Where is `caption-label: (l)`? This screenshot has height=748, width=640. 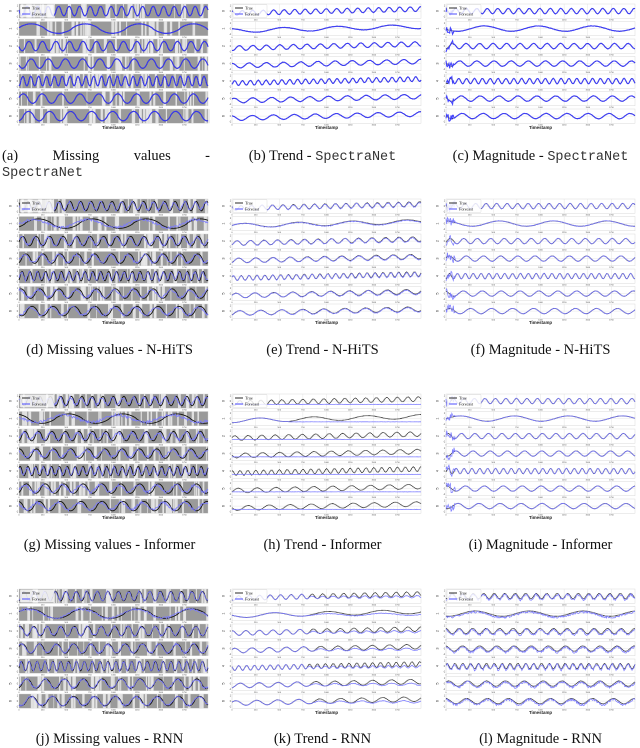
caption-label: (l) is located at coordinates (486, 739).